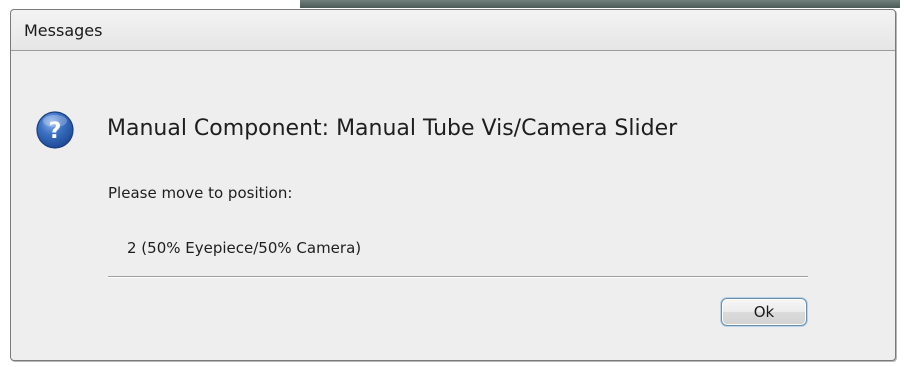  Describe the element at coordinates (600, 4) in the screenshot. I see `desktop-background-strip` at that location.